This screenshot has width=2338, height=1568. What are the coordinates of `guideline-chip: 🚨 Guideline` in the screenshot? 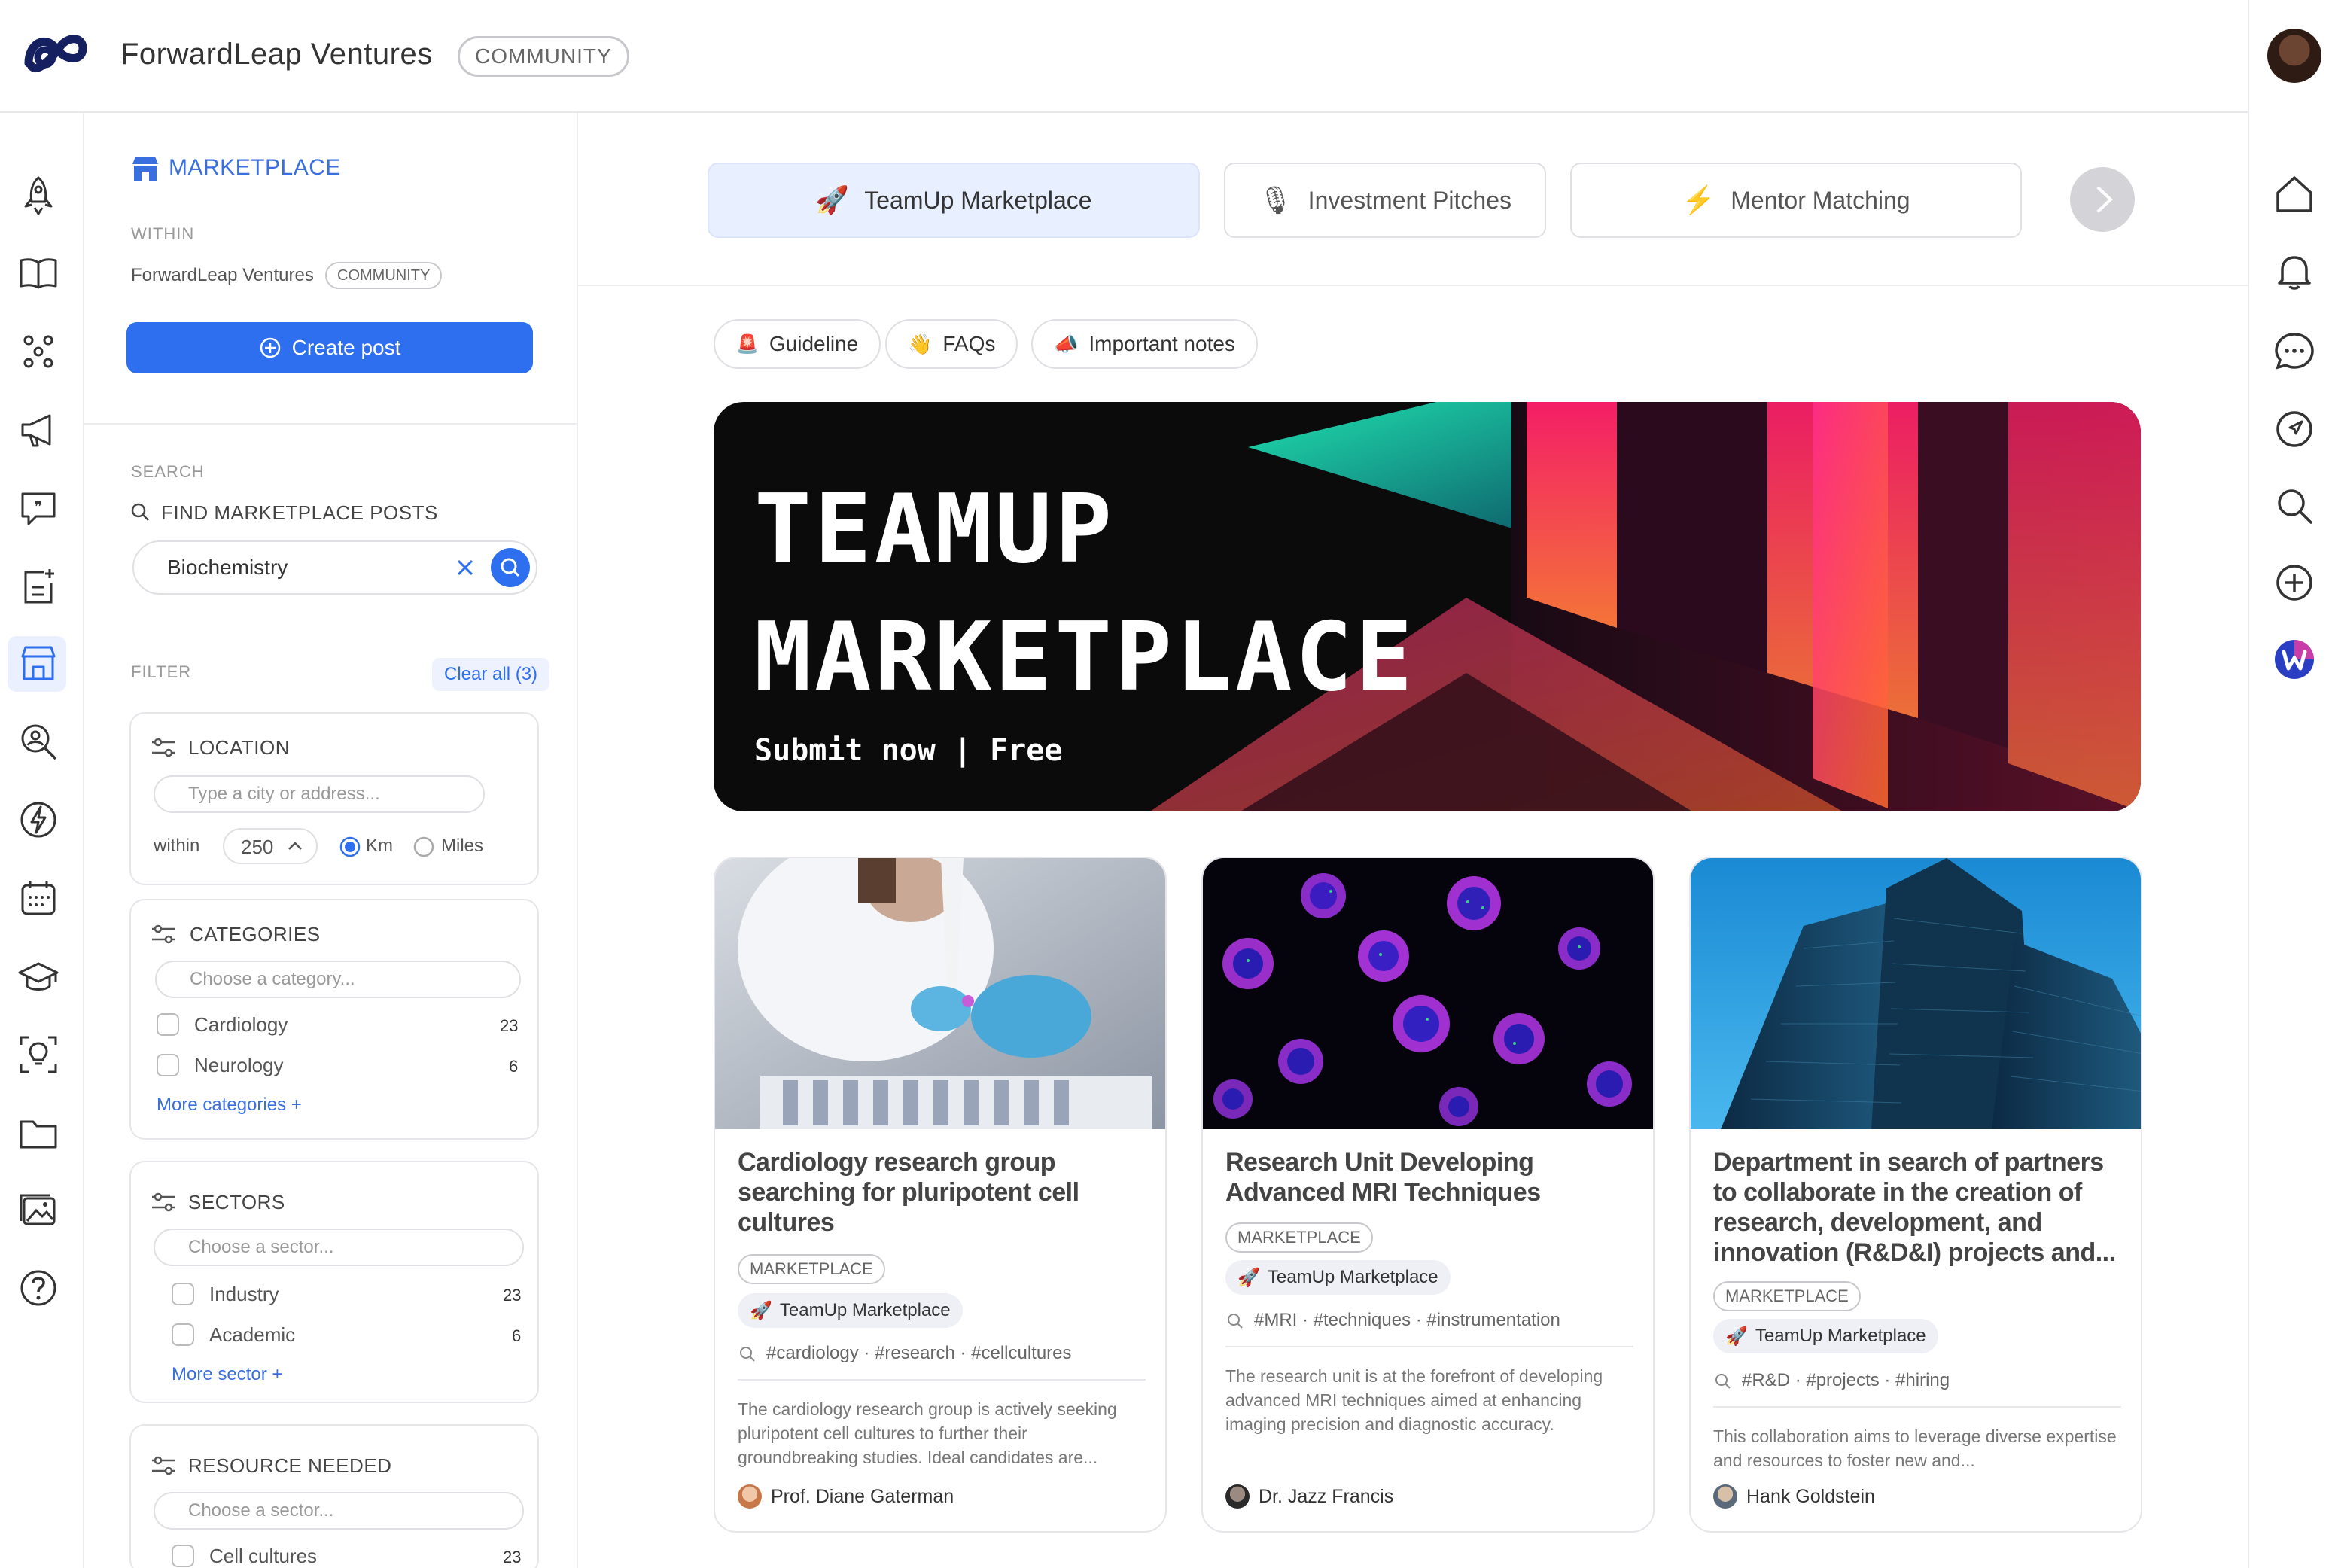 It's located at (797, 344).